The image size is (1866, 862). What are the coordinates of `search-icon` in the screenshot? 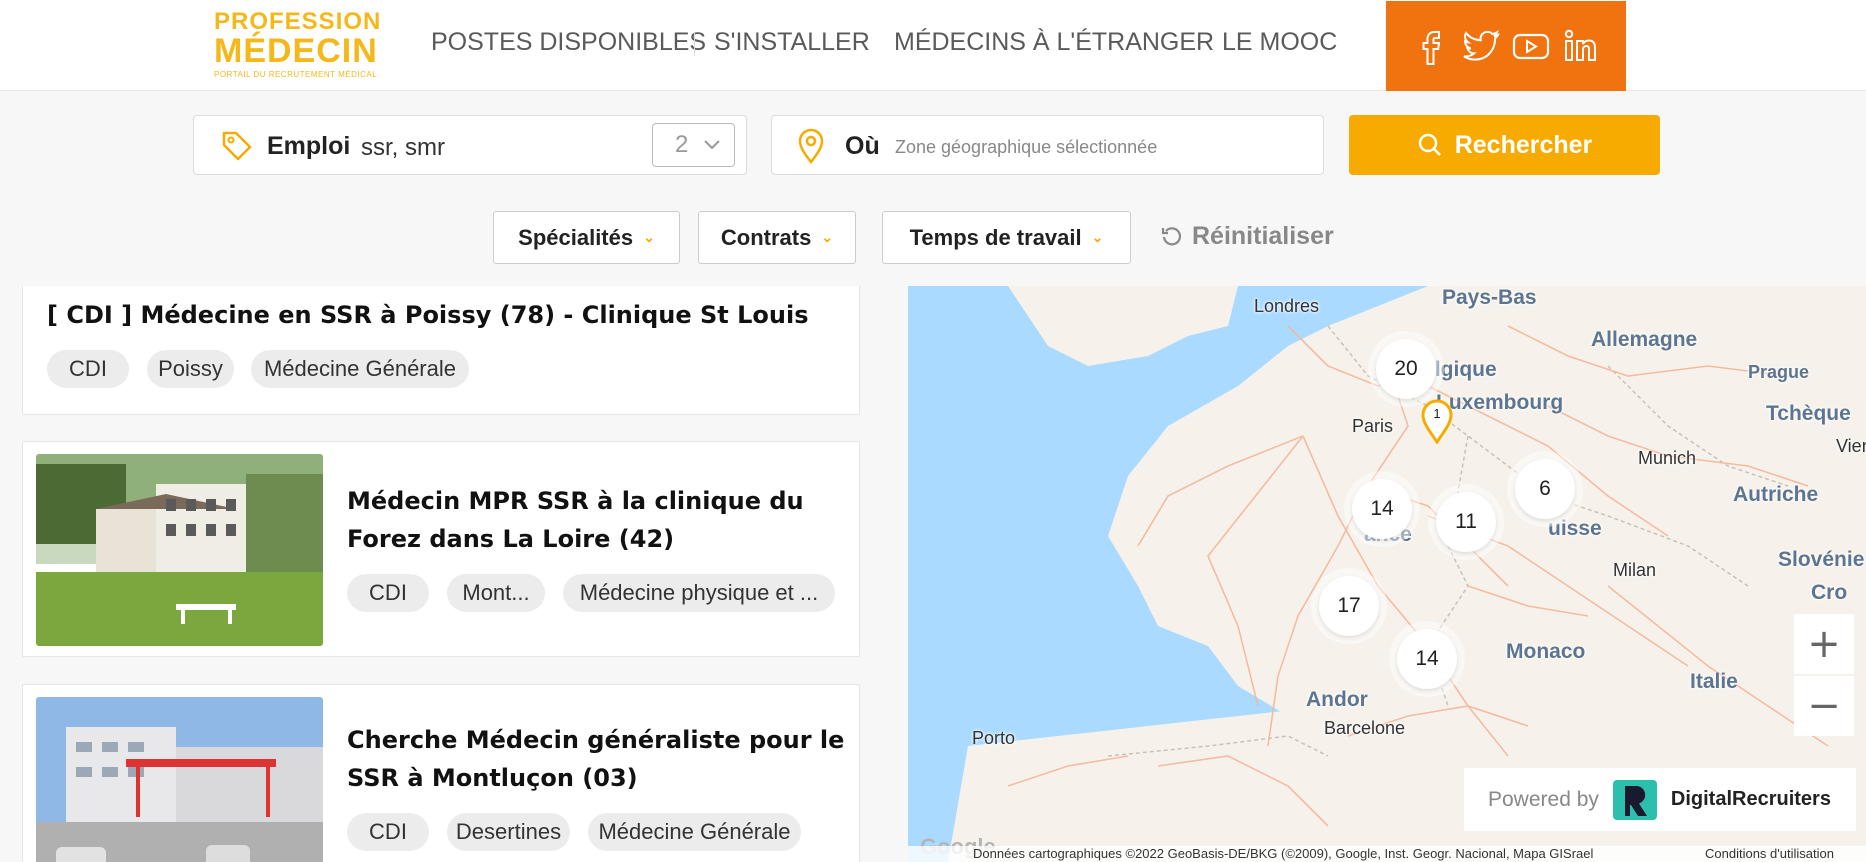 It's located at (1429, 144).